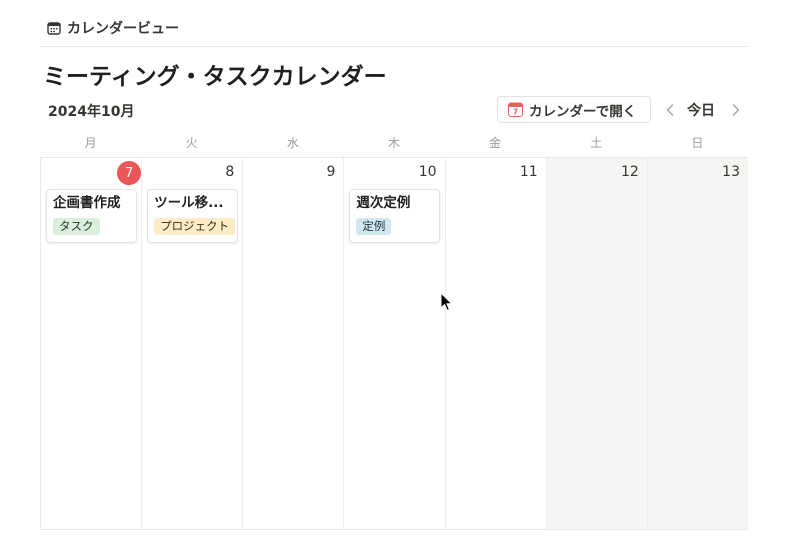 The width and height of the screenshot is (800, 551). Describe the element at coordinates (294, 343) in the screenshot. I see `day-cell: 9` at that location.